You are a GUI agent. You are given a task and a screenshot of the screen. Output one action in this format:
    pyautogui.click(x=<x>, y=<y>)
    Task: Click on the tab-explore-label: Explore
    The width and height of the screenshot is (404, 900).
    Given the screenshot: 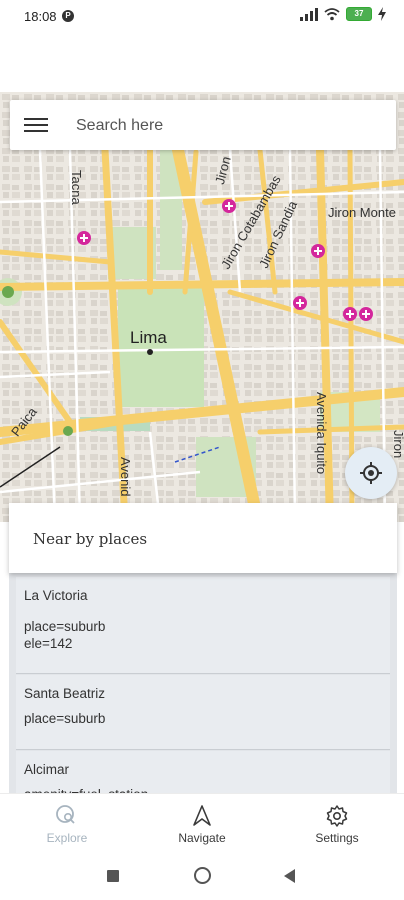 What is the action you would take?
    pyautogui.click(x=67, y=838)
    